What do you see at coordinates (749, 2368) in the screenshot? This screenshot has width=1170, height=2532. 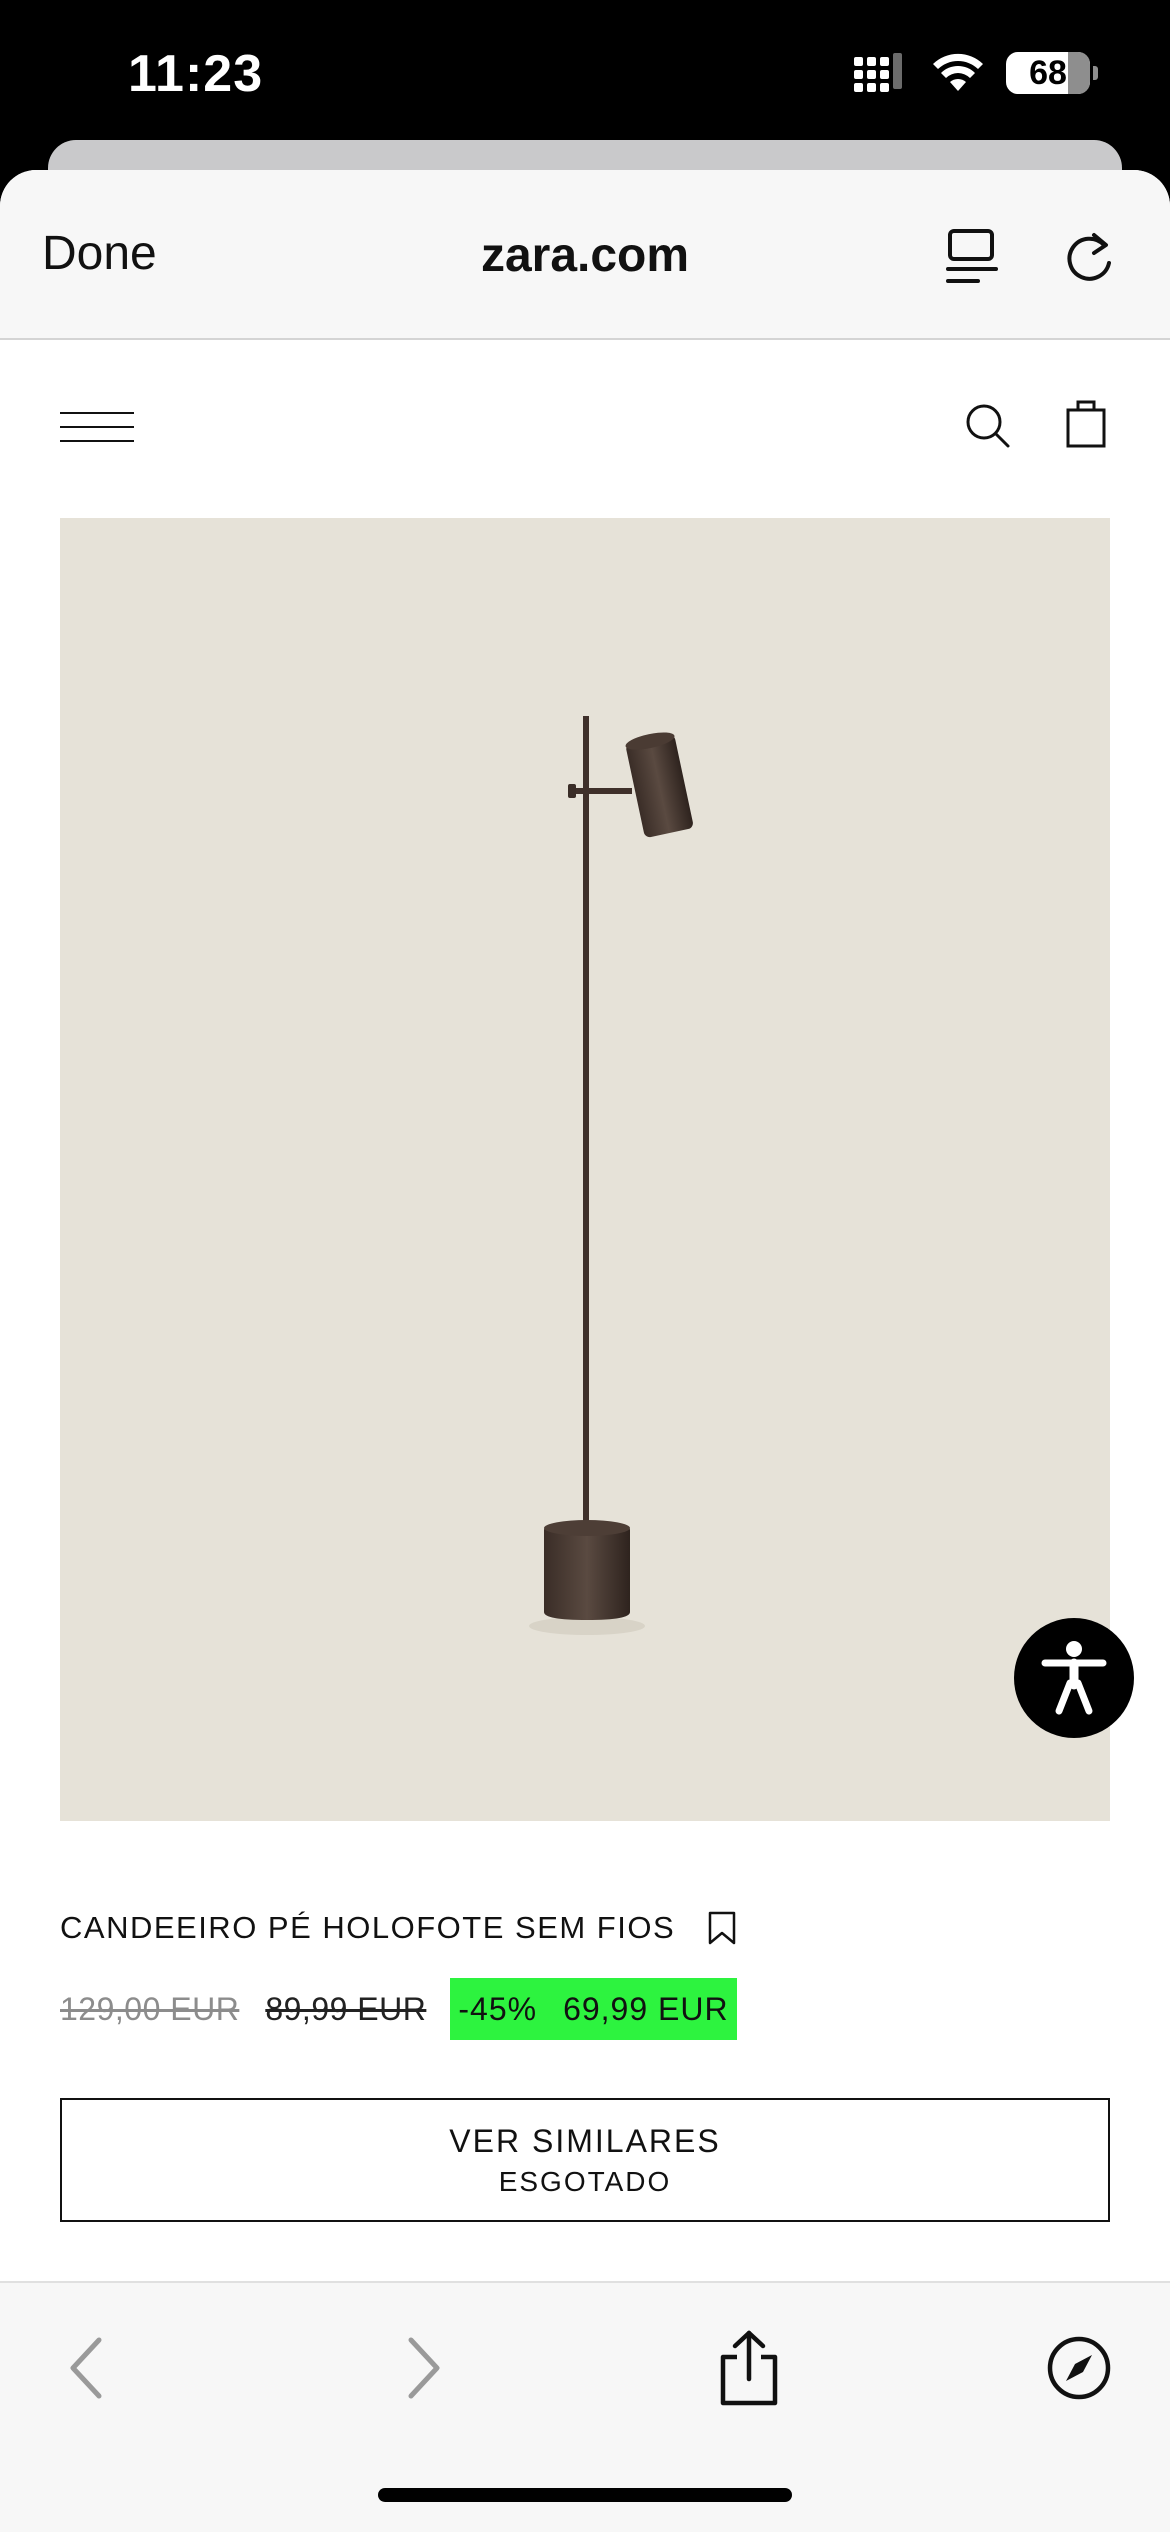 I see `share-icon` at bounding box center [749, 2368].